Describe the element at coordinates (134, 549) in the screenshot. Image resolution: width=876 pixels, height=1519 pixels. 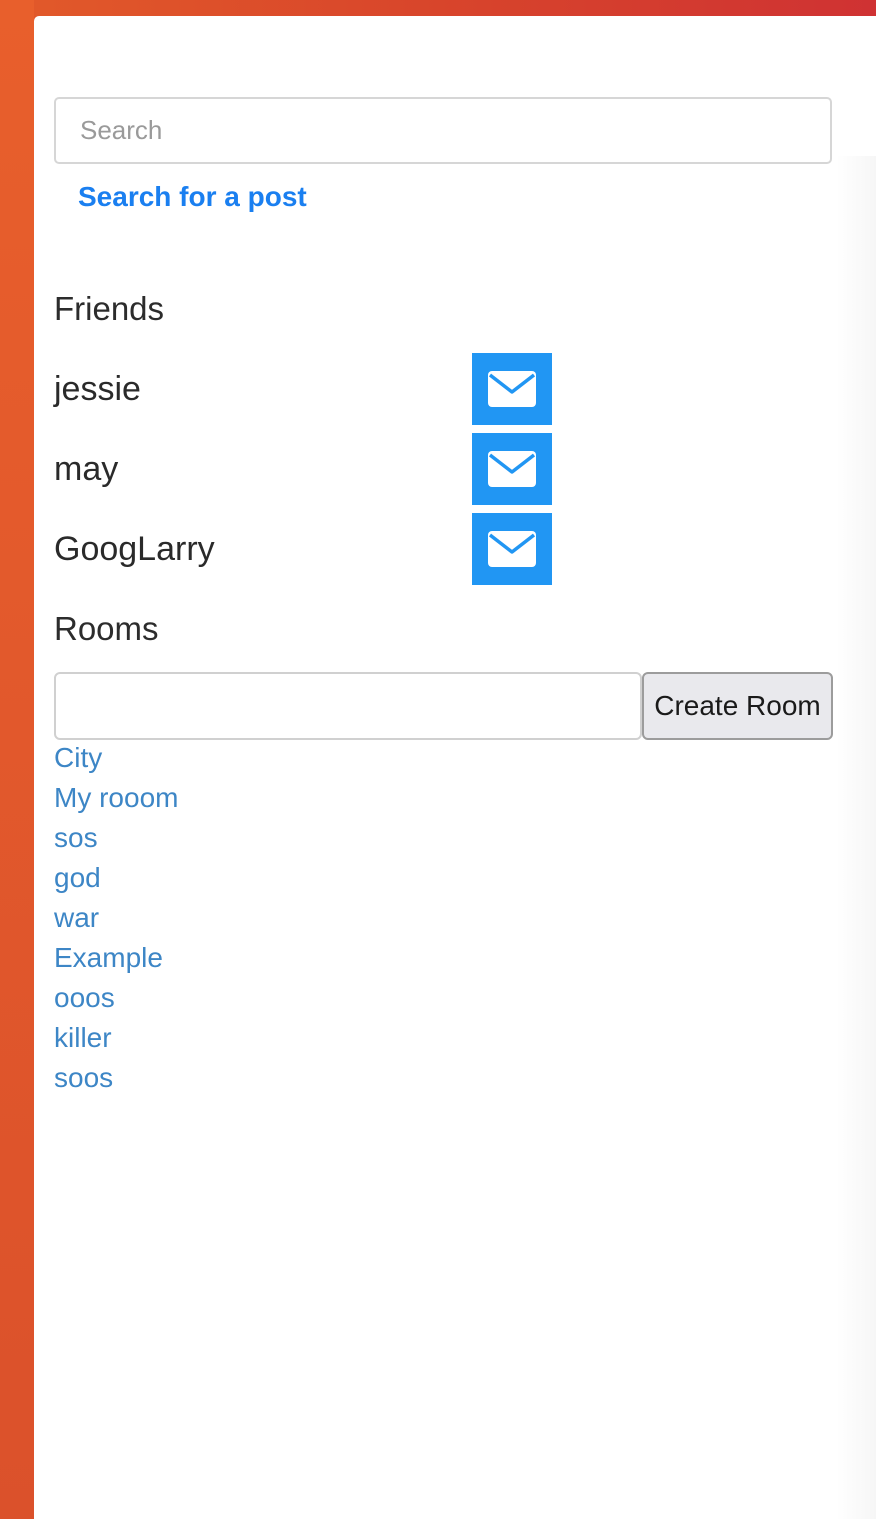
I see `friend-name: GoogLarry` at that location.